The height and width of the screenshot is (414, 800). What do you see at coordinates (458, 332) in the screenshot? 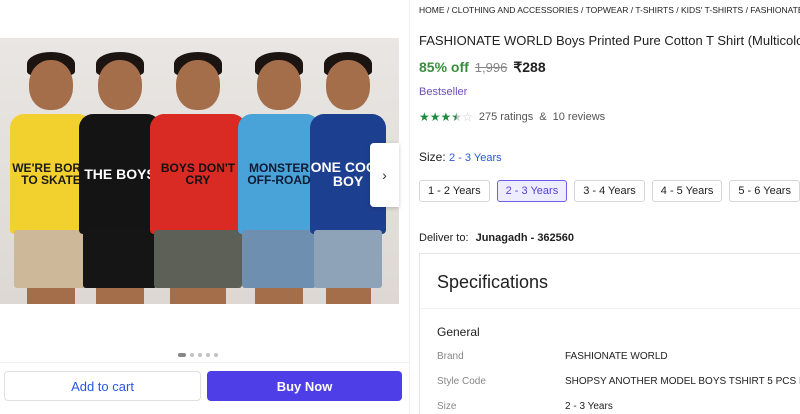
I see `spec-section-general: General` at bounding box center [458, 332].